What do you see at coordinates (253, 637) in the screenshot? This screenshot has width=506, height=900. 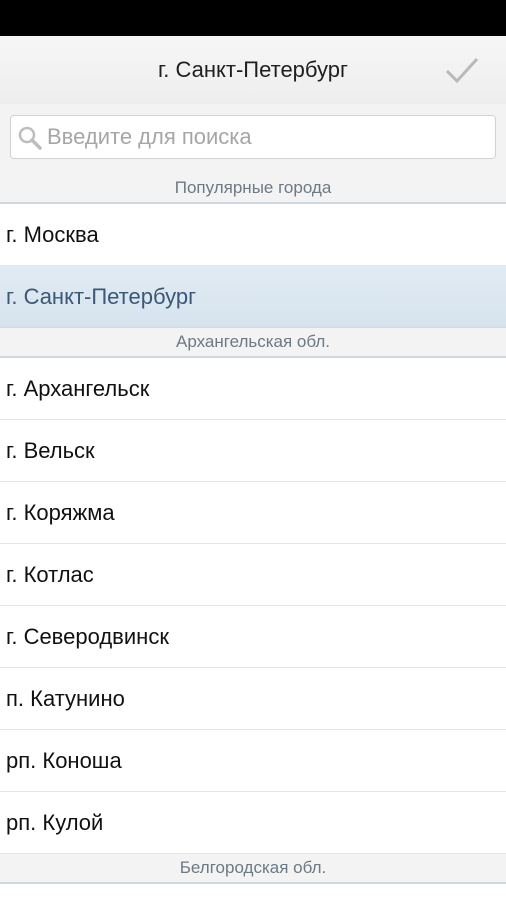 I see `list-item-city: г. Северодвинск` at bounding box center [253, 637].